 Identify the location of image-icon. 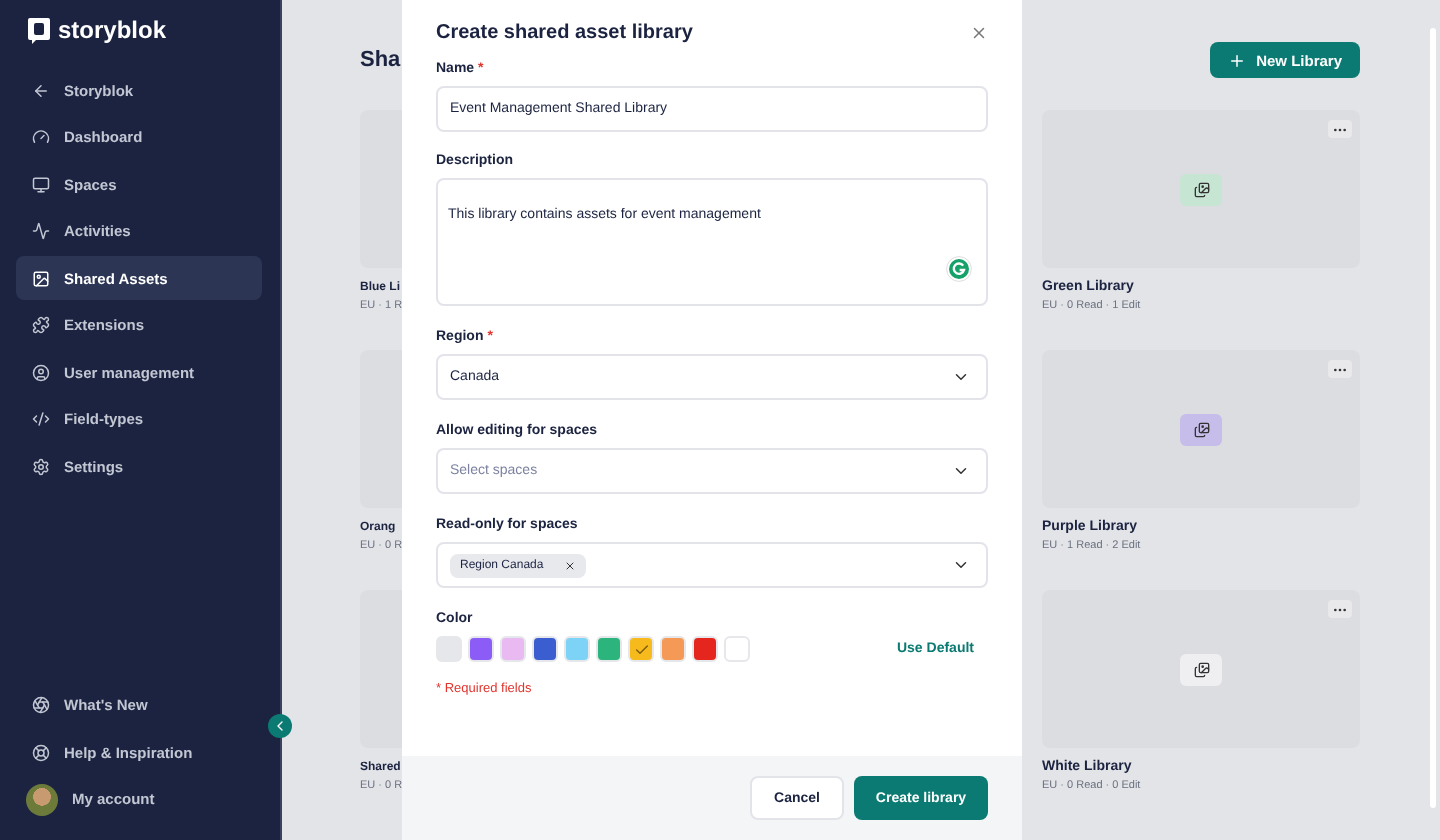
(41, 278).